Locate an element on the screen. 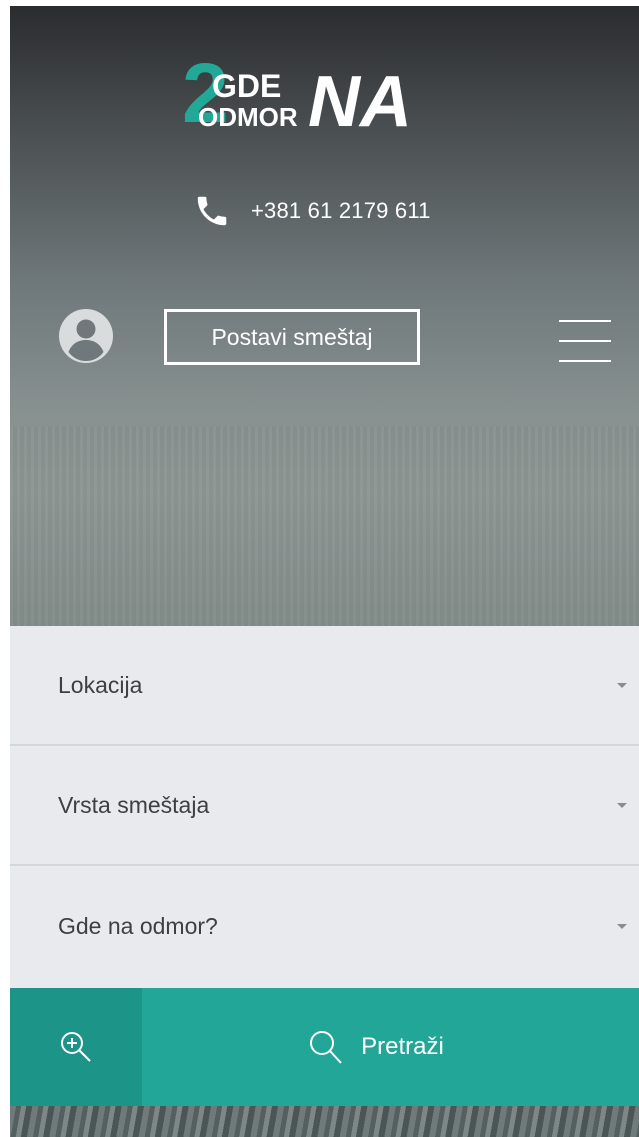 The image size is (639, 1137). phone-contact: +381 61 2179 611 is located at coordinates (312, 211).